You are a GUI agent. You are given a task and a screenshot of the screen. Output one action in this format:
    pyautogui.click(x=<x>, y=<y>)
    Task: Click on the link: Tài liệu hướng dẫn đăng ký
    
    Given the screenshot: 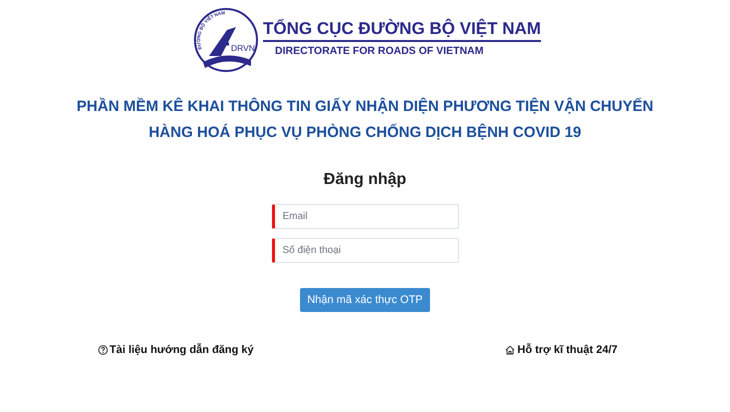 What is the action you would take?
    pyautogui.click(x=176, y=350)
    